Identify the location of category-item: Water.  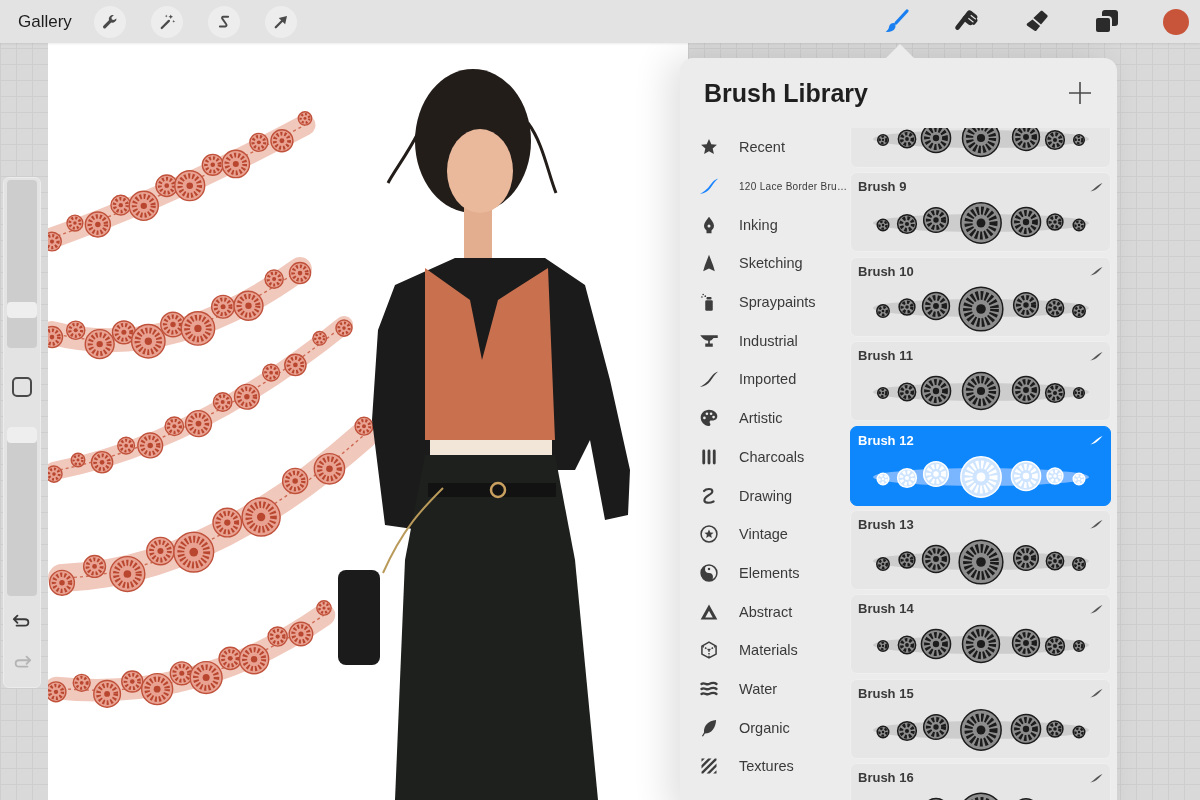
(765, 689).